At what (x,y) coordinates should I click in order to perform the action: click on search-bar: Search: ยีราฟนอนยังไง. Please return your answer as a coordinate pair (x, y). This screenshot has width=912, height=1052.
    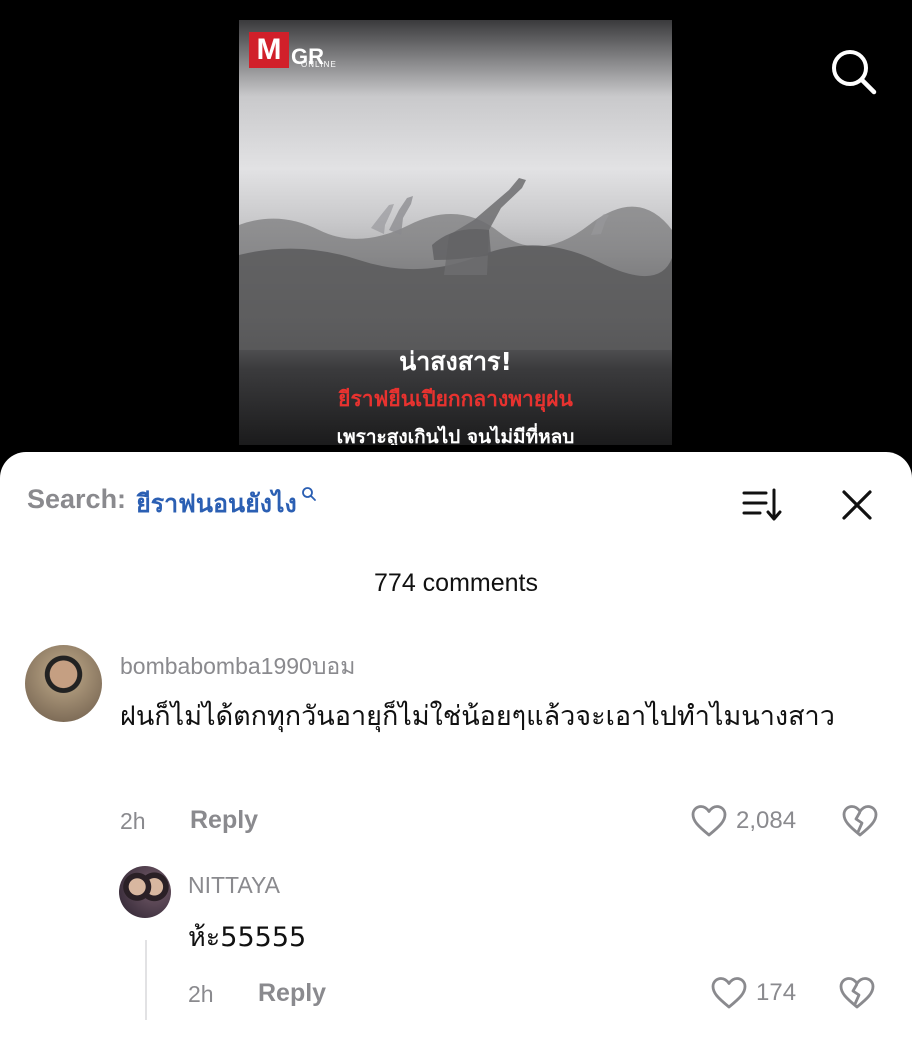
    Looking at the image, I should click on (172, 504).